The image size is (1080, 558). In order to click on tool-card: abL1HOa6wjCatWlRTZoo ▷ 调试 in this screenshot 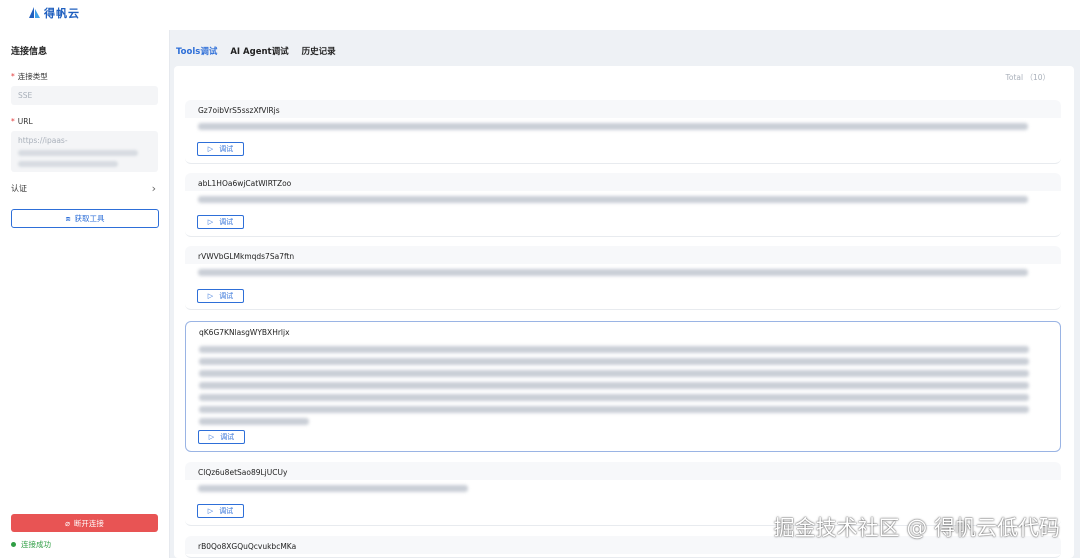, I will do `click(623, 205)`.